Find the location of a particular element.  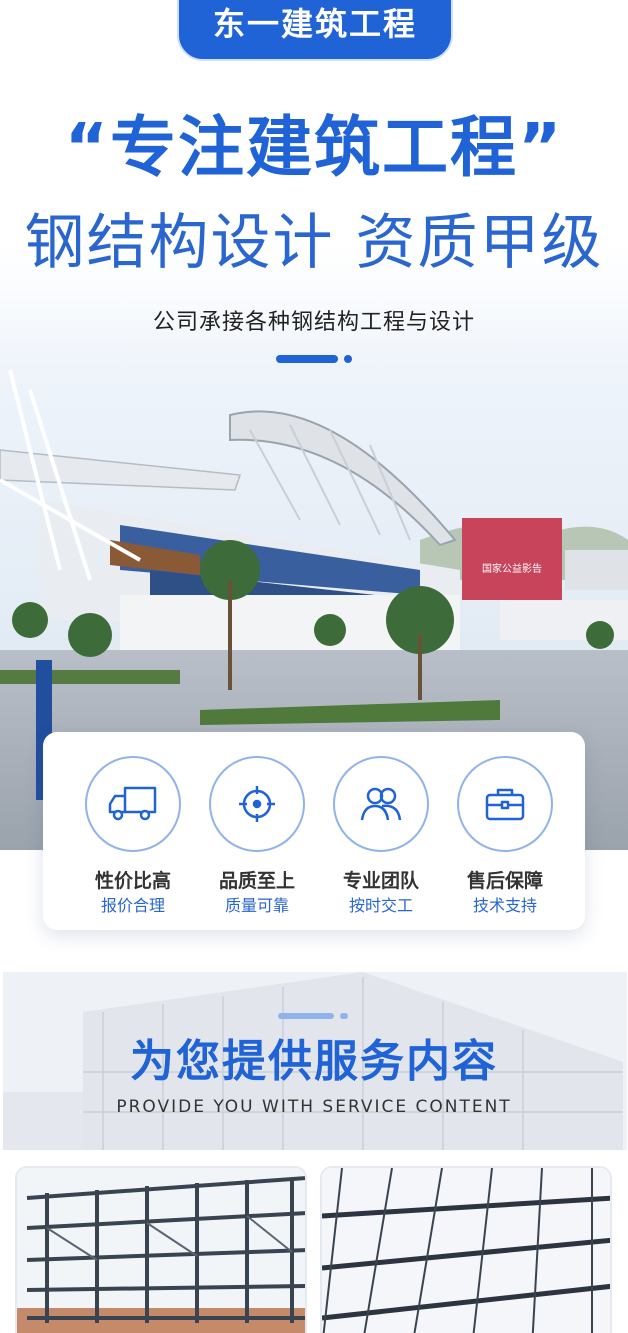

brand-tab: 东一建筑工程 is located at coordinates (315, 30).